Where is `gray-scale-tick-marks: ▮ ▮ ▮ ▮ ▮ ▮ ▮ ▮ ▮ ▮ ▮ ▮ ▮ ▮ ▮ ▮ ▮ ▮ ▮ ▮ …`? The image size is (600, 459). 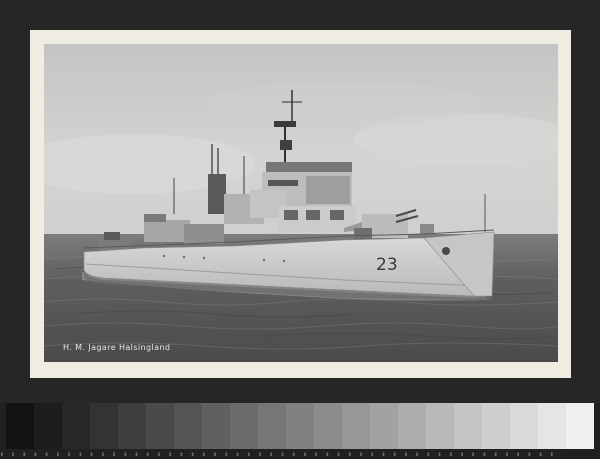
gray-scale-tick-marks: ▮ ▮ ▮ ▮ ▮ ▮ ▮ ▮ ▮ ▮ ▮ ▮ ▮ ▮ ▮ ▮ ▮ ▮ ▮ ▮ … is located at coordinates (278, 454).